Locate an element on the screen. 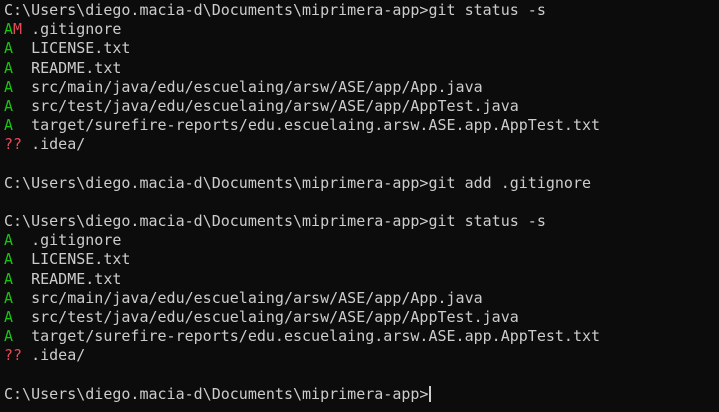 This screenshot has width=719, height=412. text-cursor is located at coordinates (430, 393).